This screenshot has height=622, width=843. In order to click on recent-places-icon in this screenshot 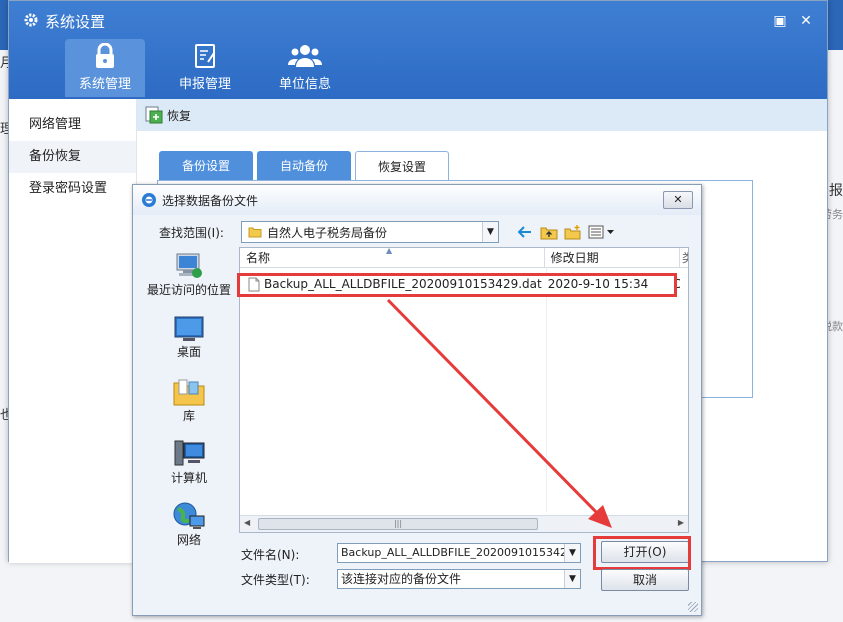, I will do `click(189, 265)`.